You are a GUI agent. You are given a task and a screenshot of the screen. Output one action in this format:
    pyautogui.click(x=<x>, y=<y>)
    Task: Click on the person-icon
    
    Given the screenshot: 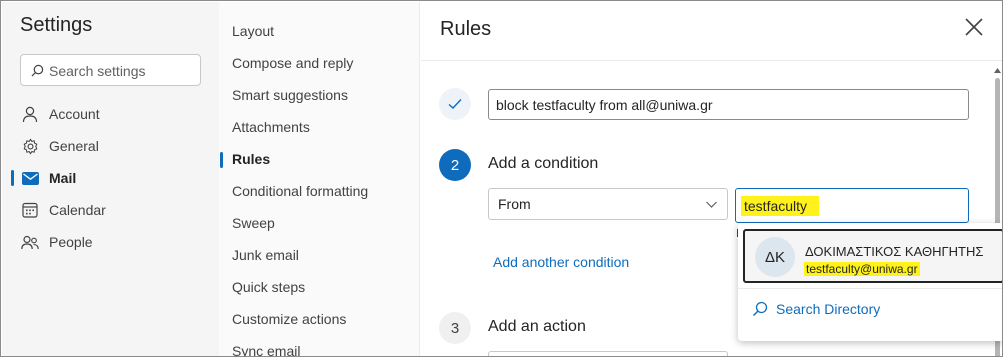 What is the action you would take?
    pyautogui.click(x=30, y=114)
    